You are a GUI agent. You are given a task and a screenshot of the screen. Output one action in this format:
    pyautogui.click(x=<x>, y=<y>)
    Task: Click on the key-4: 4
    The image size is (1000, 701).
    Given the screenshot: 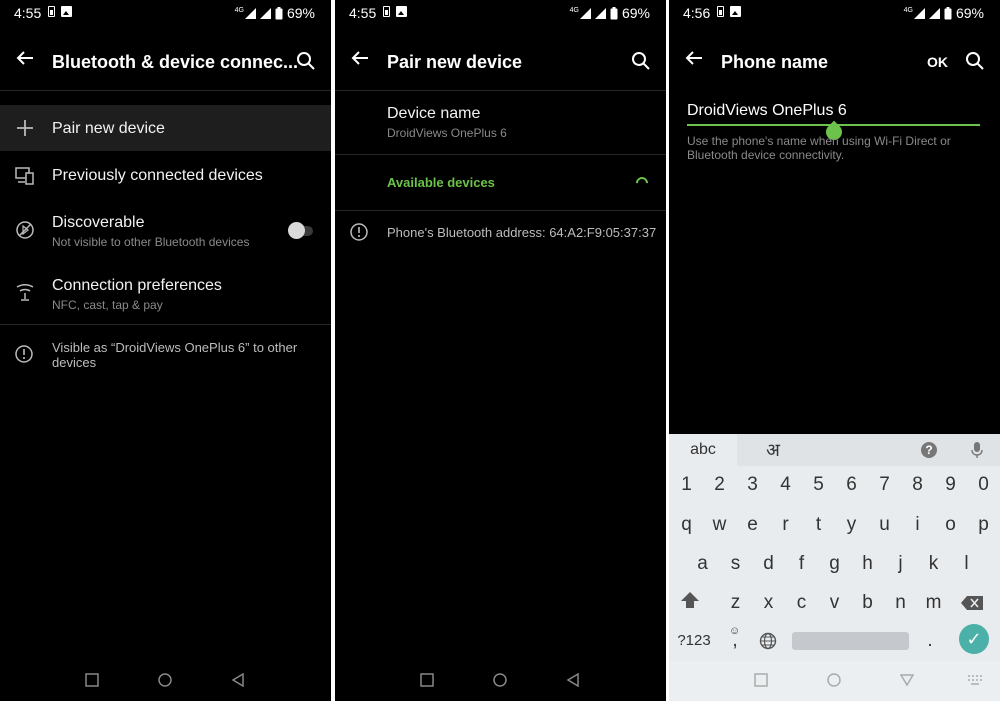 What is the action you would take?
    pyautogui.click(x=785, y=485)
    